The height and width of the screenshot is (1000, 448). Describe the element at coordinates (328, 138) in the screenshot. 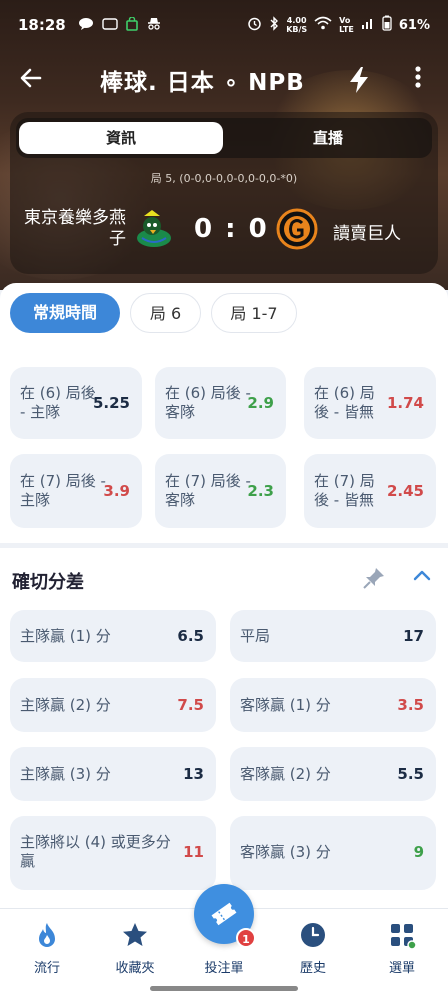

I see `tab-live: 直播` at that location.